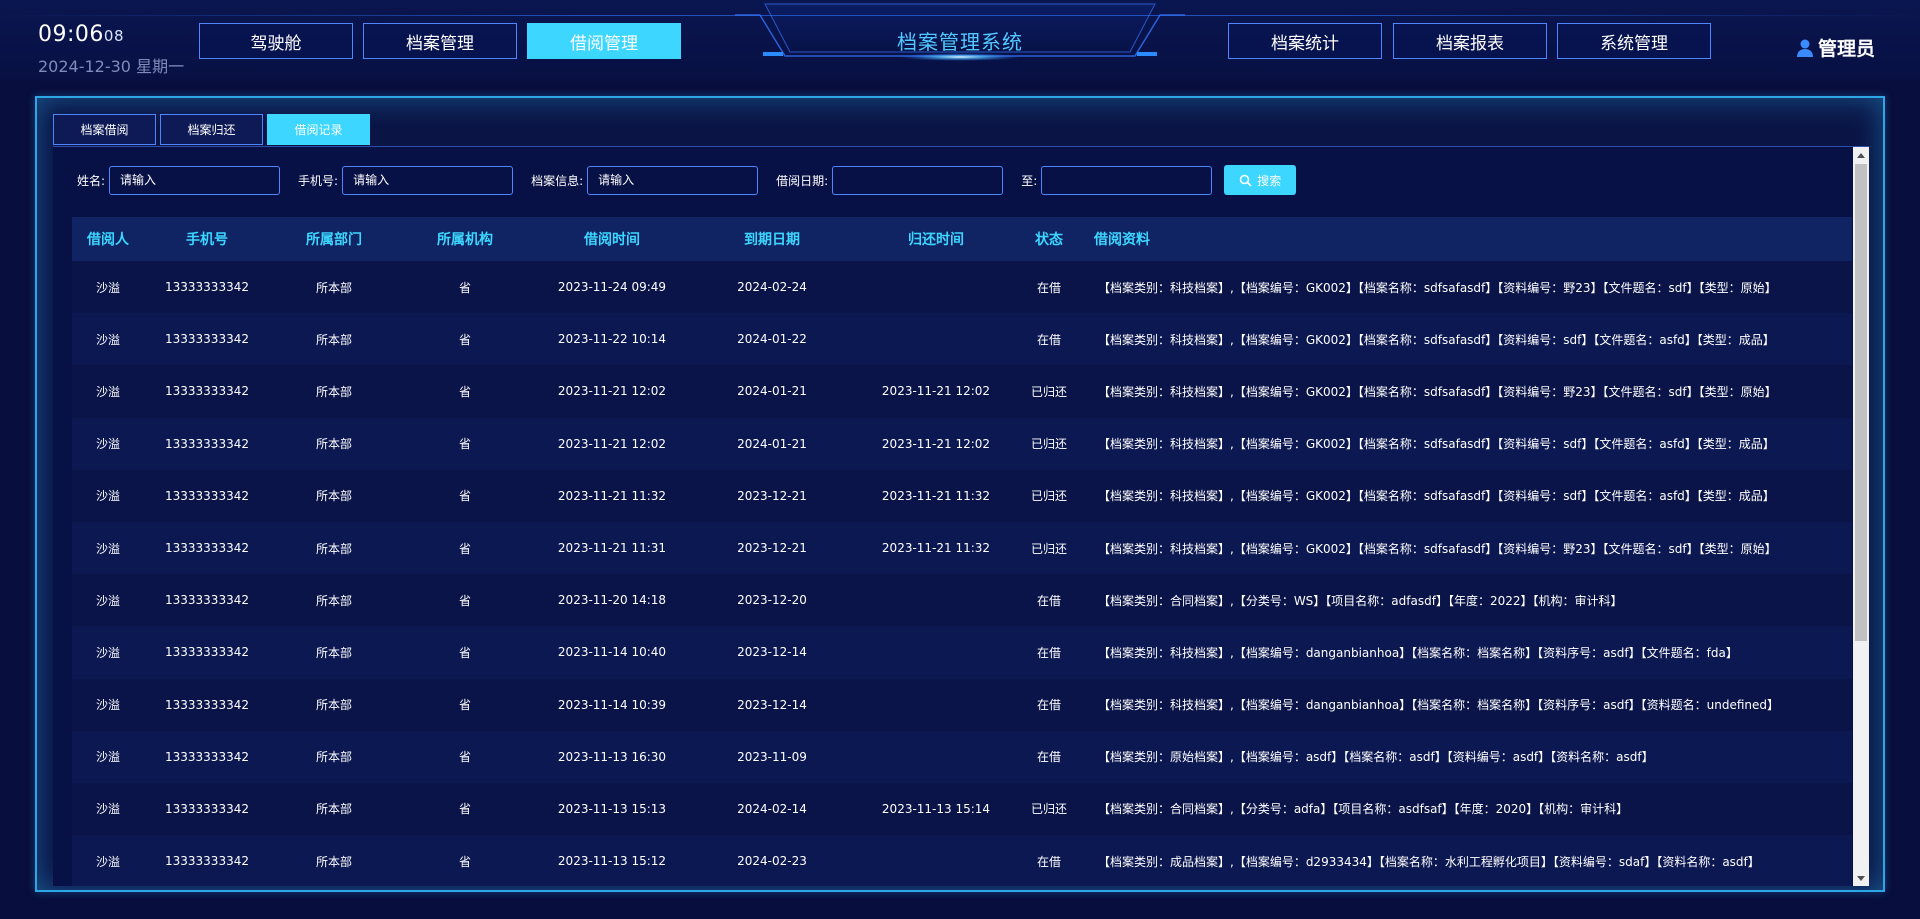 The height and width of the screenshot is (919, 1920). Describe the element at coordinates (428, 180) in the screenshot. I see `phone-input` at that location.